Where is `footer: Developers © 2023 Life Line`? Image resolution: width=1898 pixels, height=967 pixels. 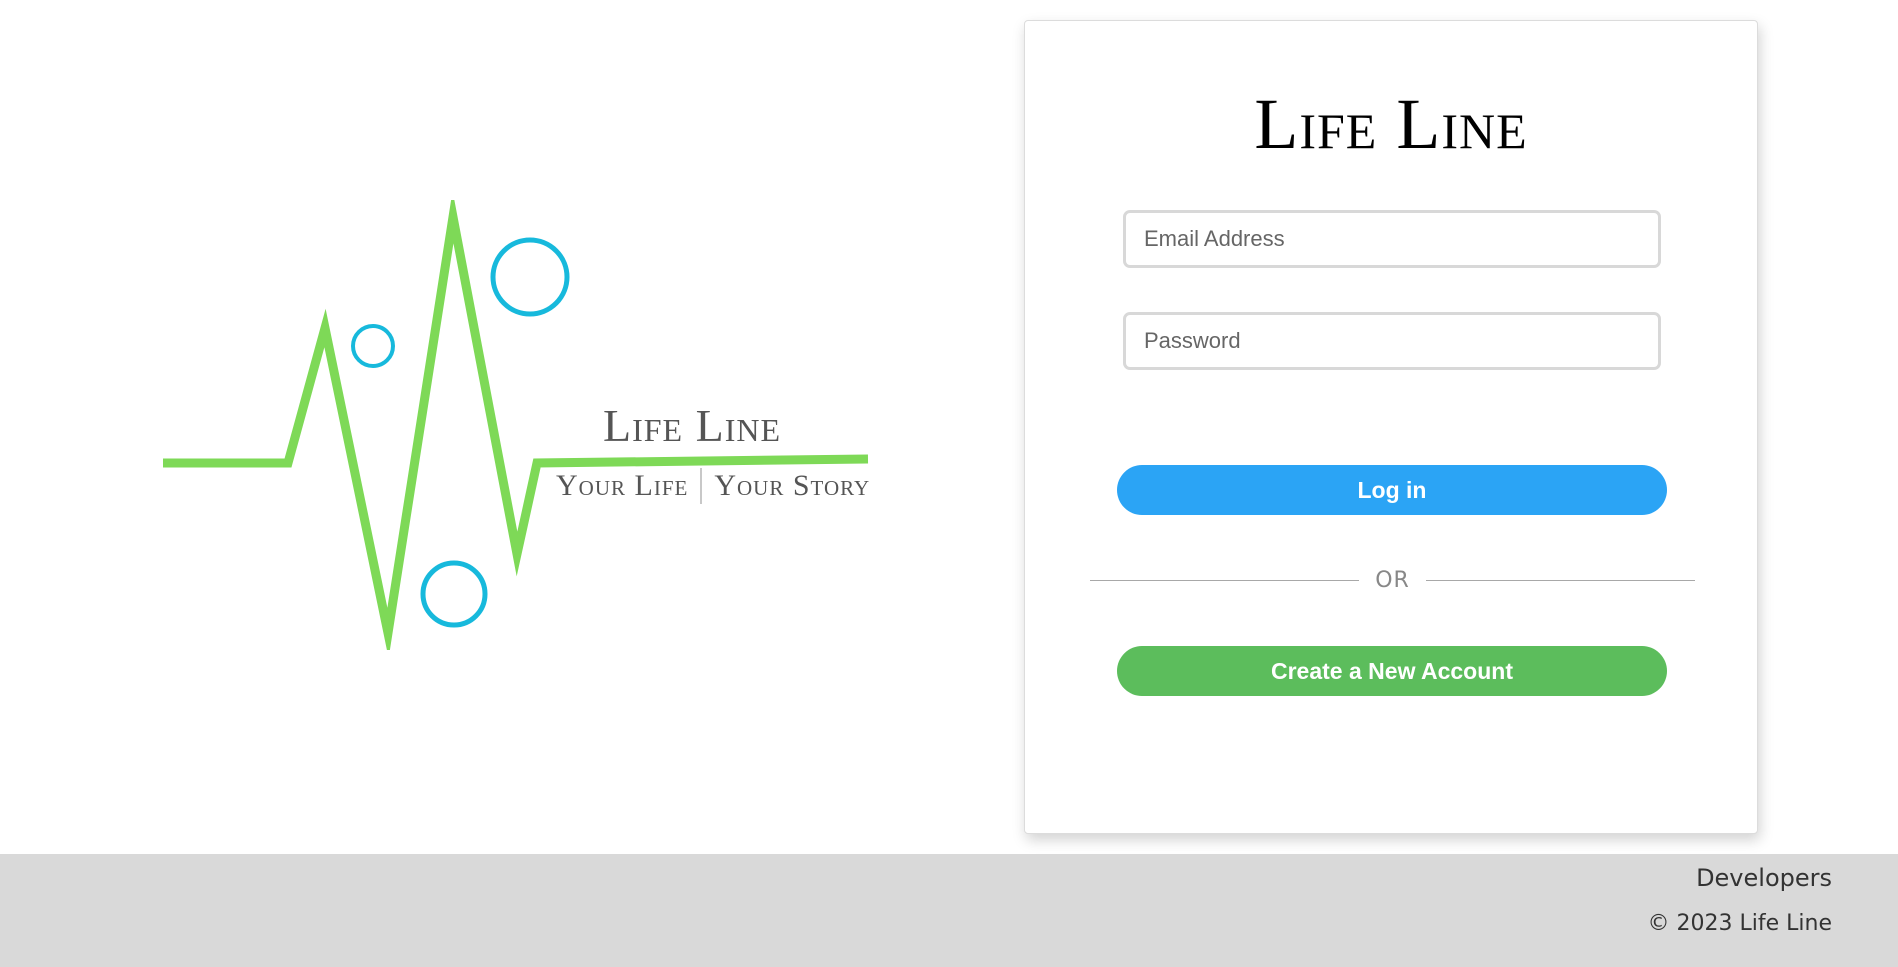
footer: Developers © 2023 Life Line is located at coordinates (949, 910).